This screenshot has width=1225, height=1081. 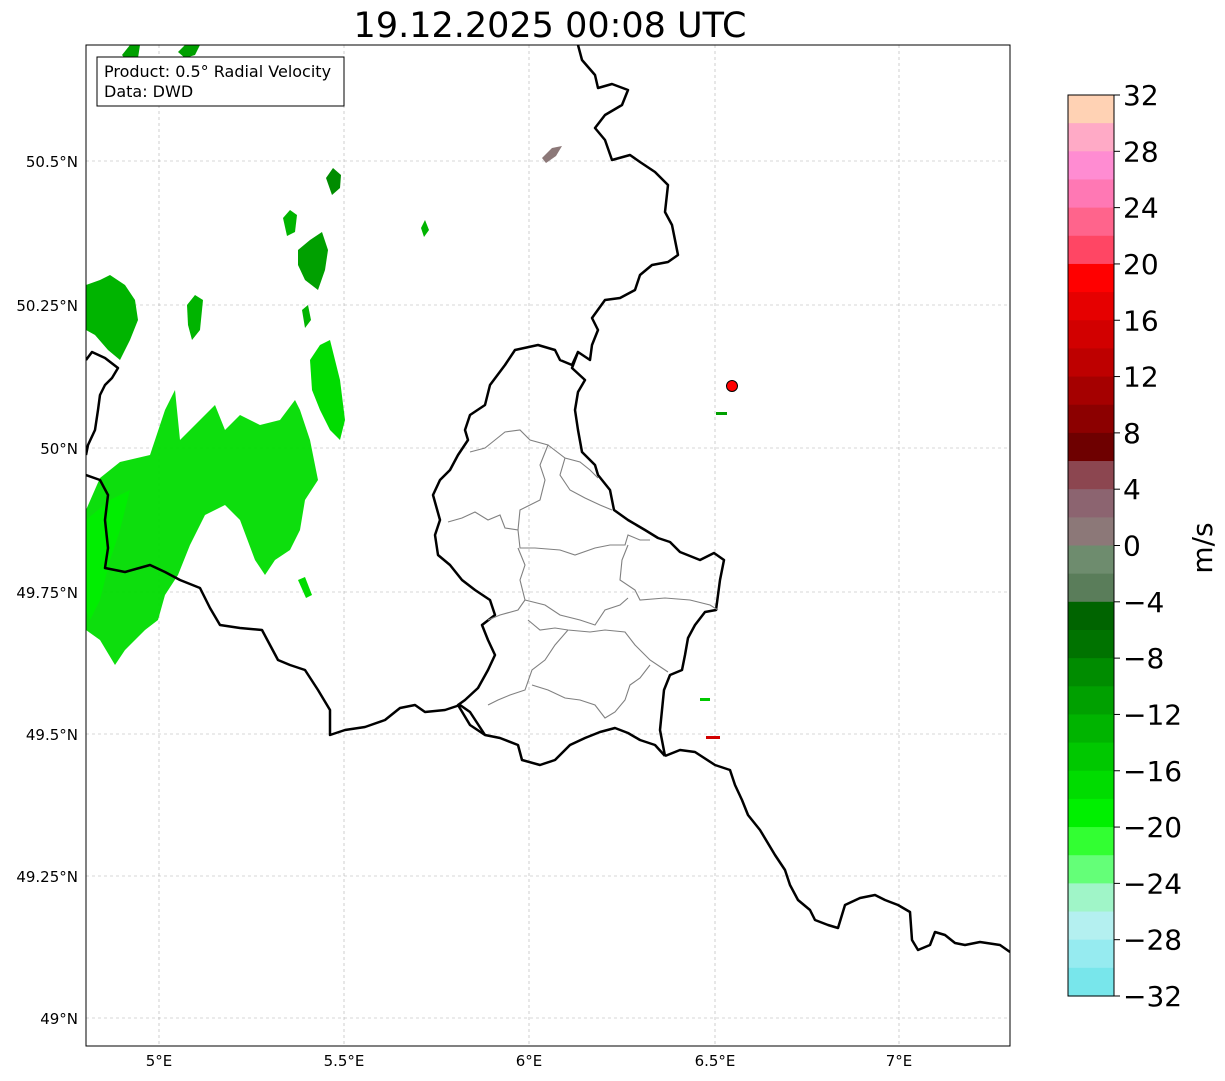 I want to click on info-box: Product: 0.5° Radial Velocity Data: DWD, so click(x=220, y=81).